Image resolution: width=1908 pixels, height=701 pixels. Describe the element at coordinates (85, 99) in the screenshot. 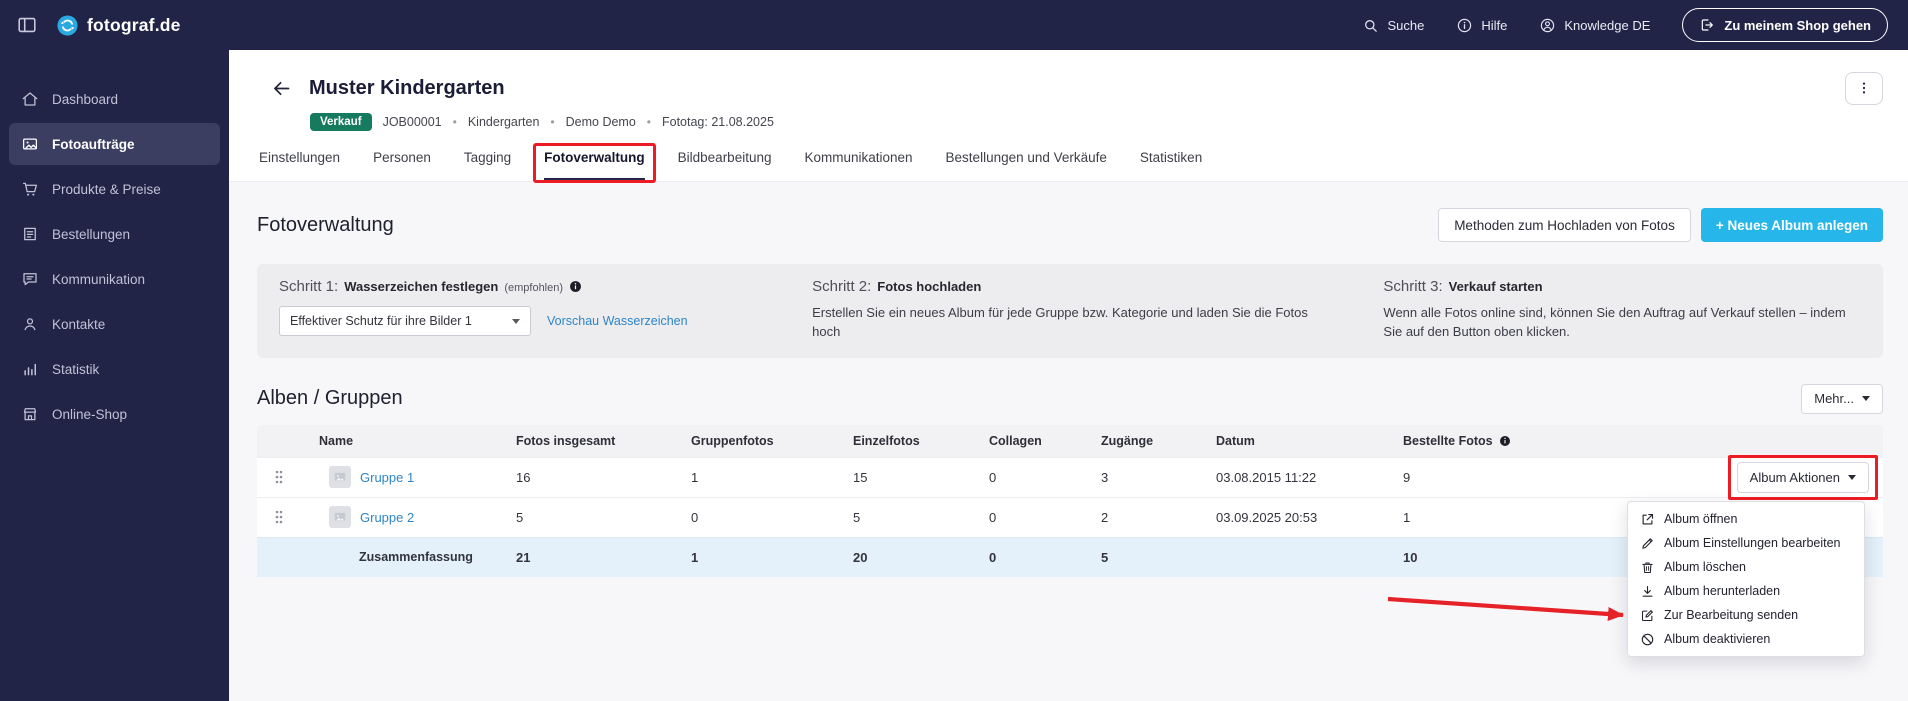

I see `sidebar-item-label: Dashboard` at that location.